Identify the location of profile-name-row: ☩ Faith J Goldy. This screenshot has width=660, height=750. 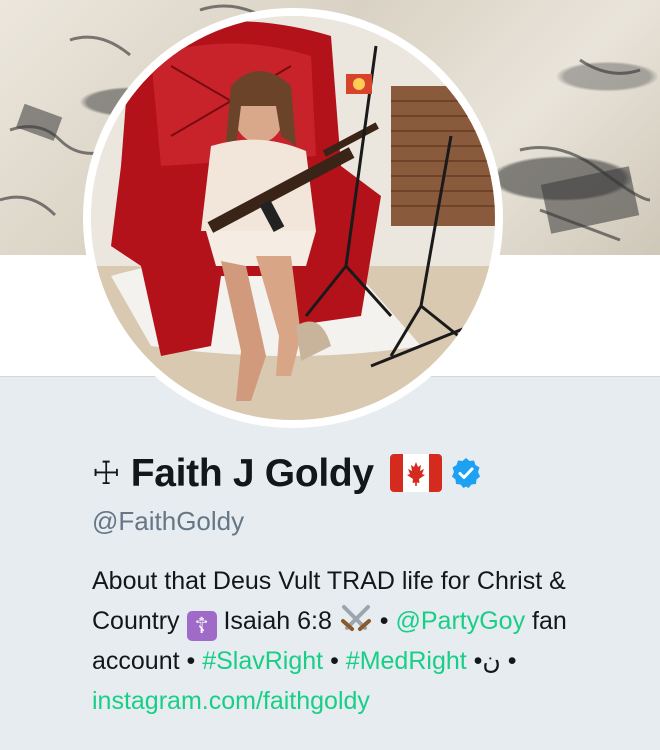
(372, 473).